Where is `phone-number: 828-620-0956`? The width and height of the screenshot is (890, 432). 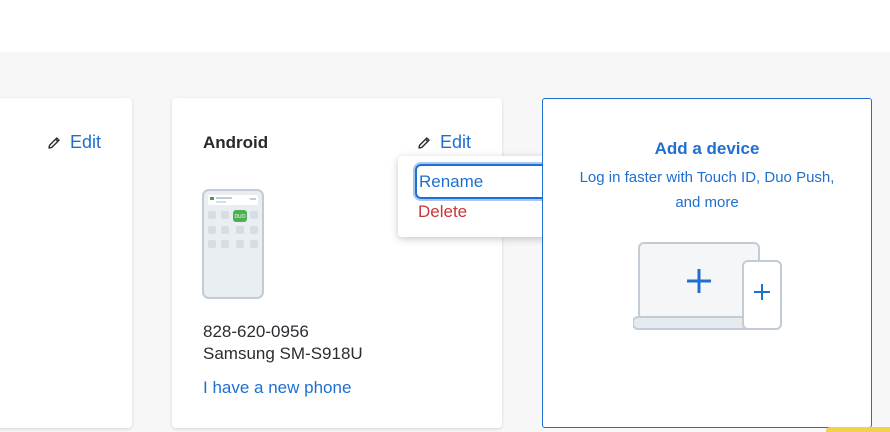
phone-number: 828-620-0956 is located at coordinates (256, 331).